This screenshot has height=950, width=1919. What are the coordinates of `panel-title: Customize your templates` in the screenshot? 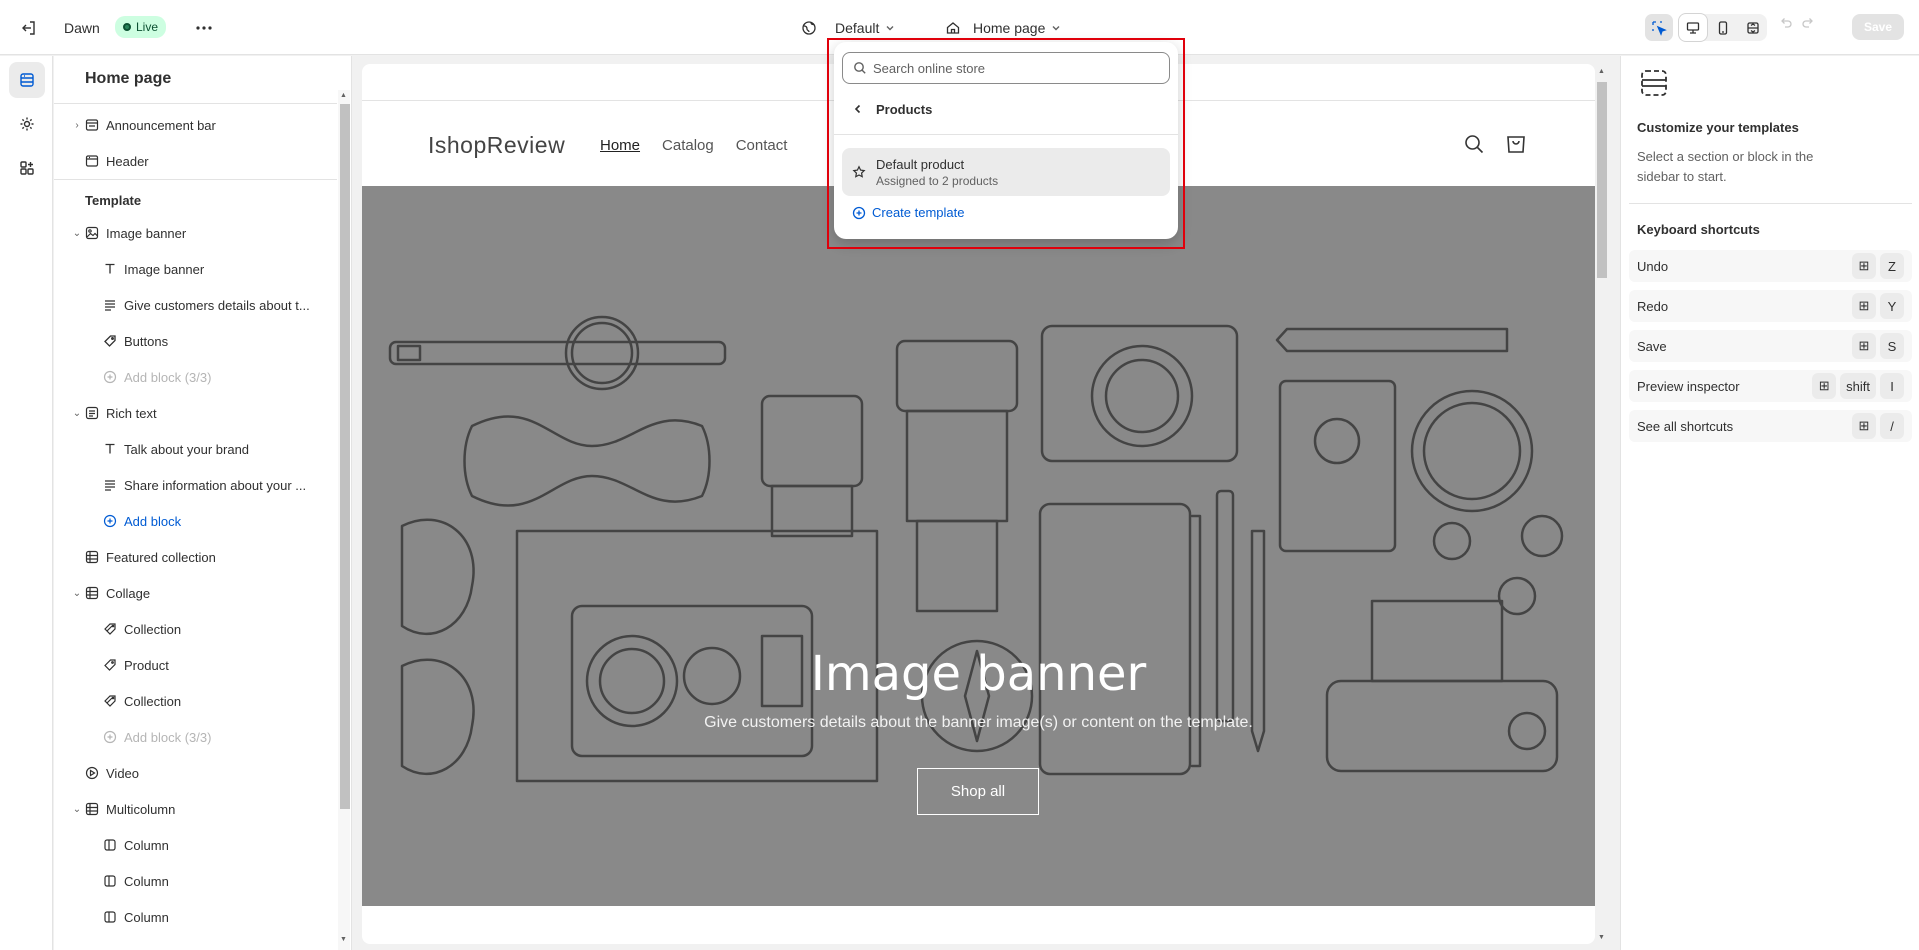 It's located at (1718, 127).